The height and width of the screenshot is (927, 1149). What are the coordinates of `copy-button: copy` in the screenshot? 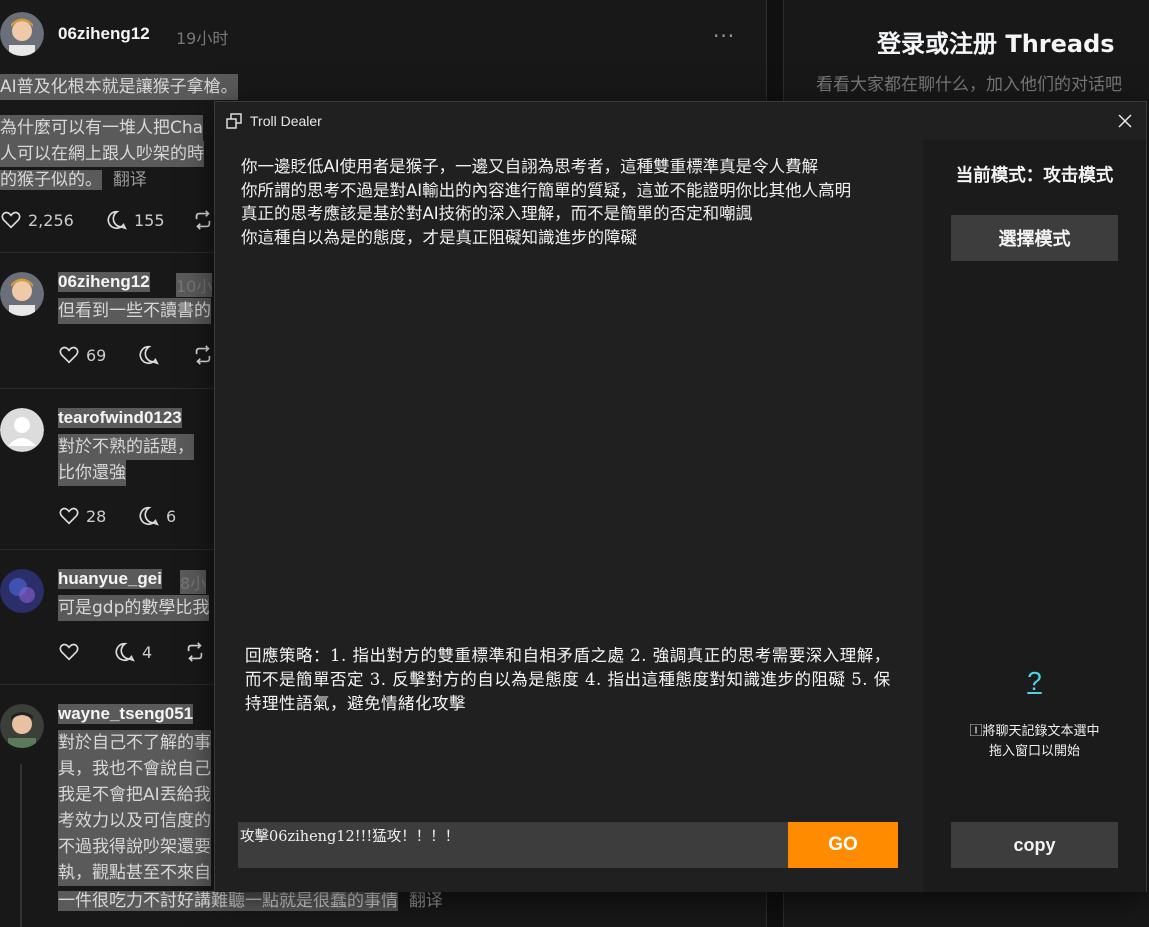 It's located at (1034, 845).